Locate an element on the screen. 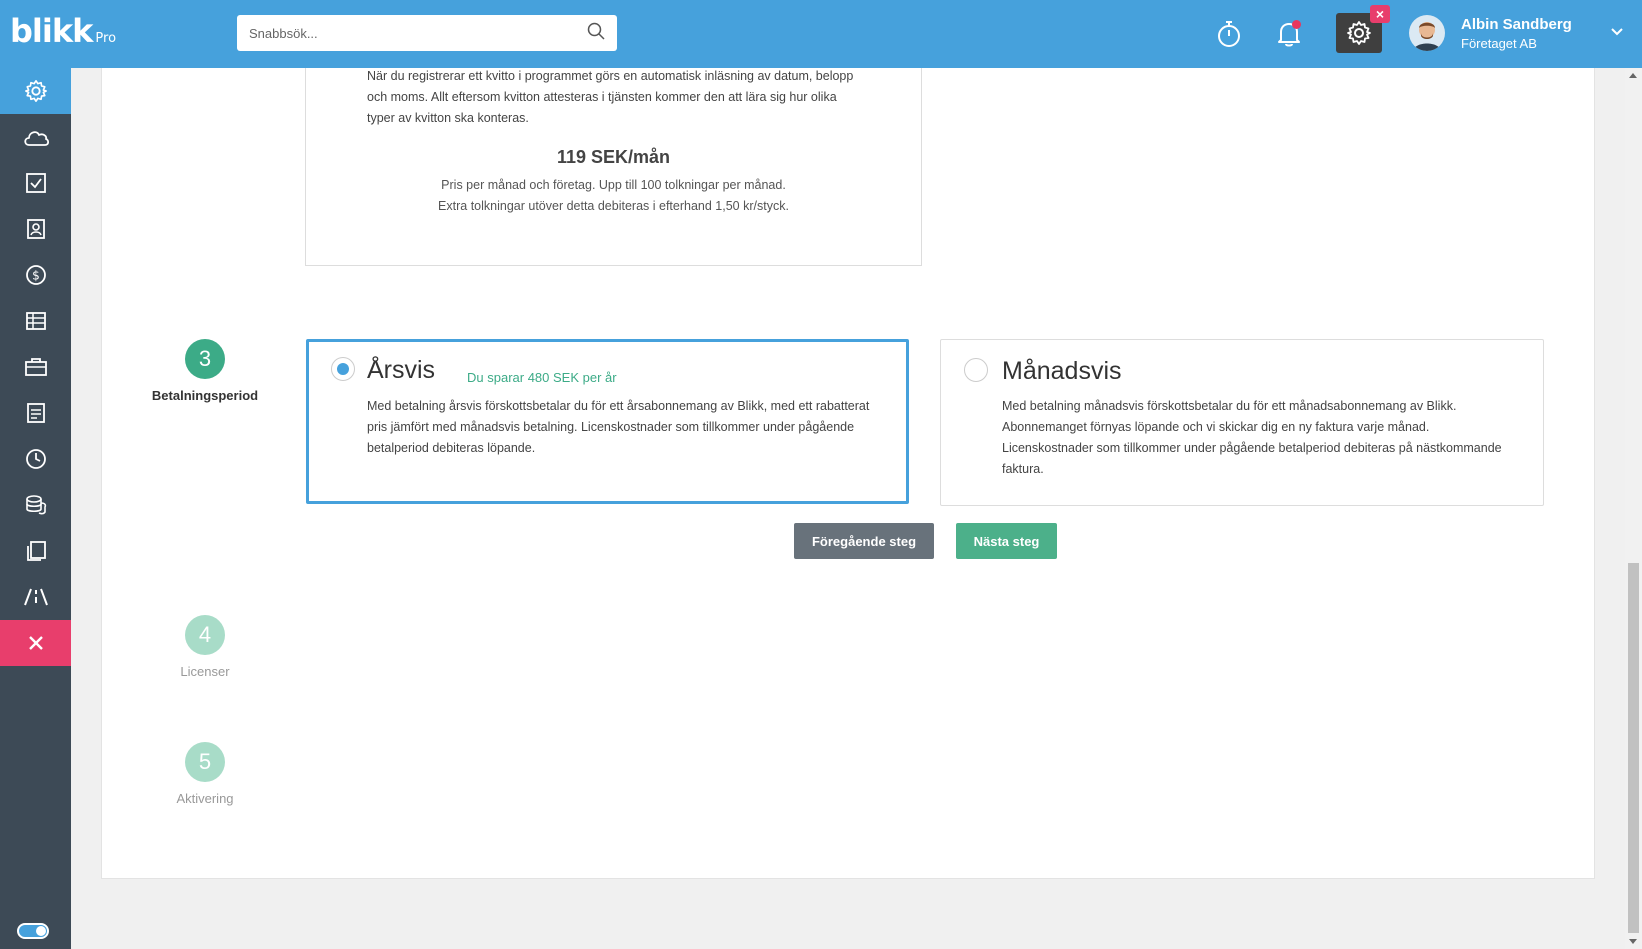 The image size is (1642, 949). logo-suffix: Pro is located at coordinates (106, 38).